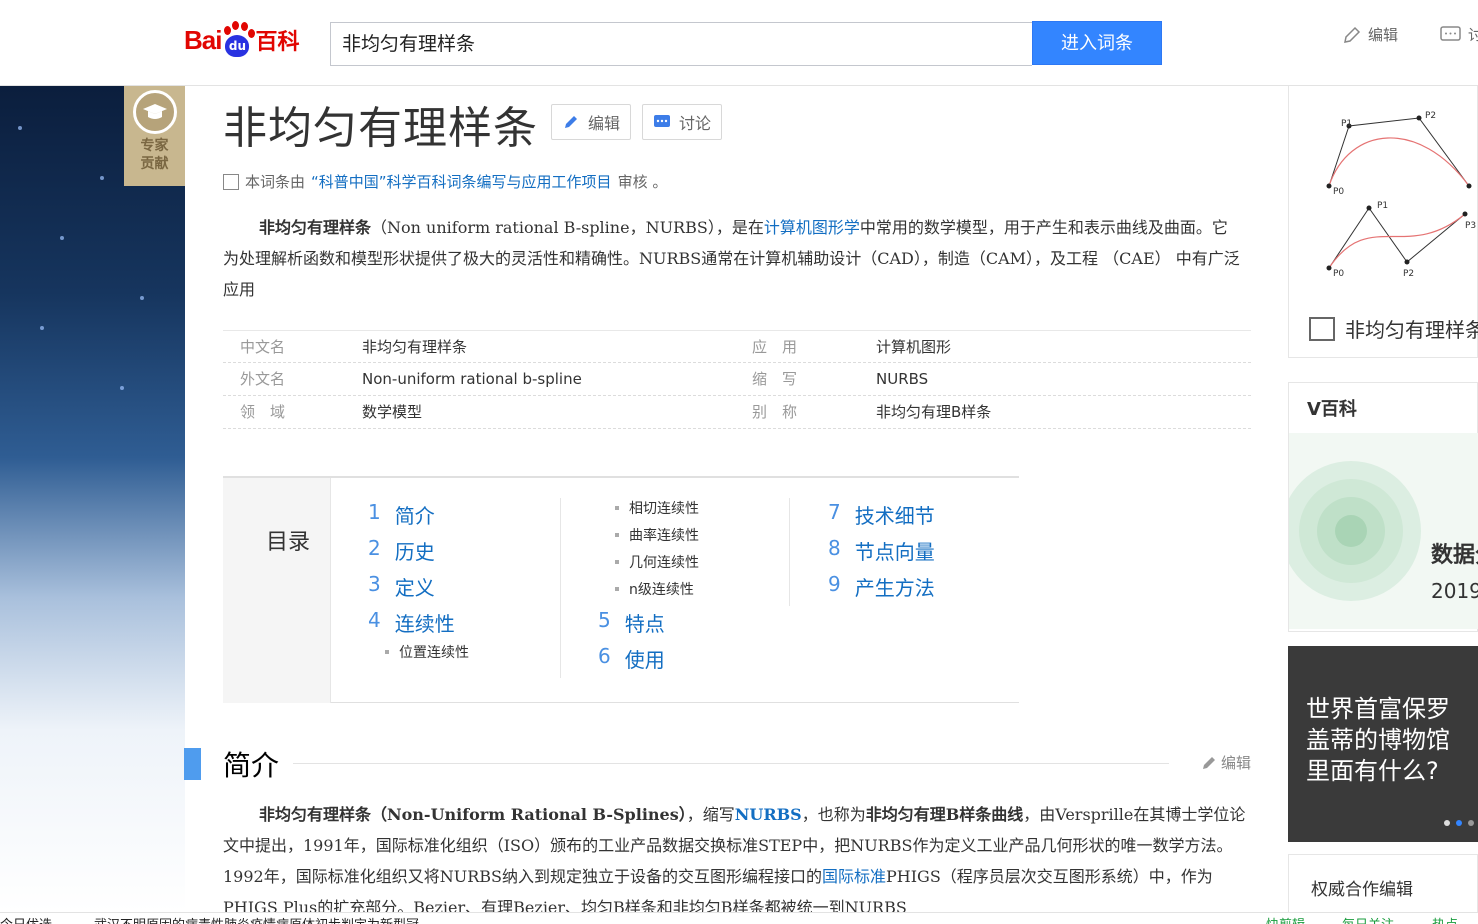 The width and height of the screenshot is (1478, 924). What do you see at coordinates (154, 112) in the screenshot?
I see `graduation-cap-icon` at bounding box center [154, 112].